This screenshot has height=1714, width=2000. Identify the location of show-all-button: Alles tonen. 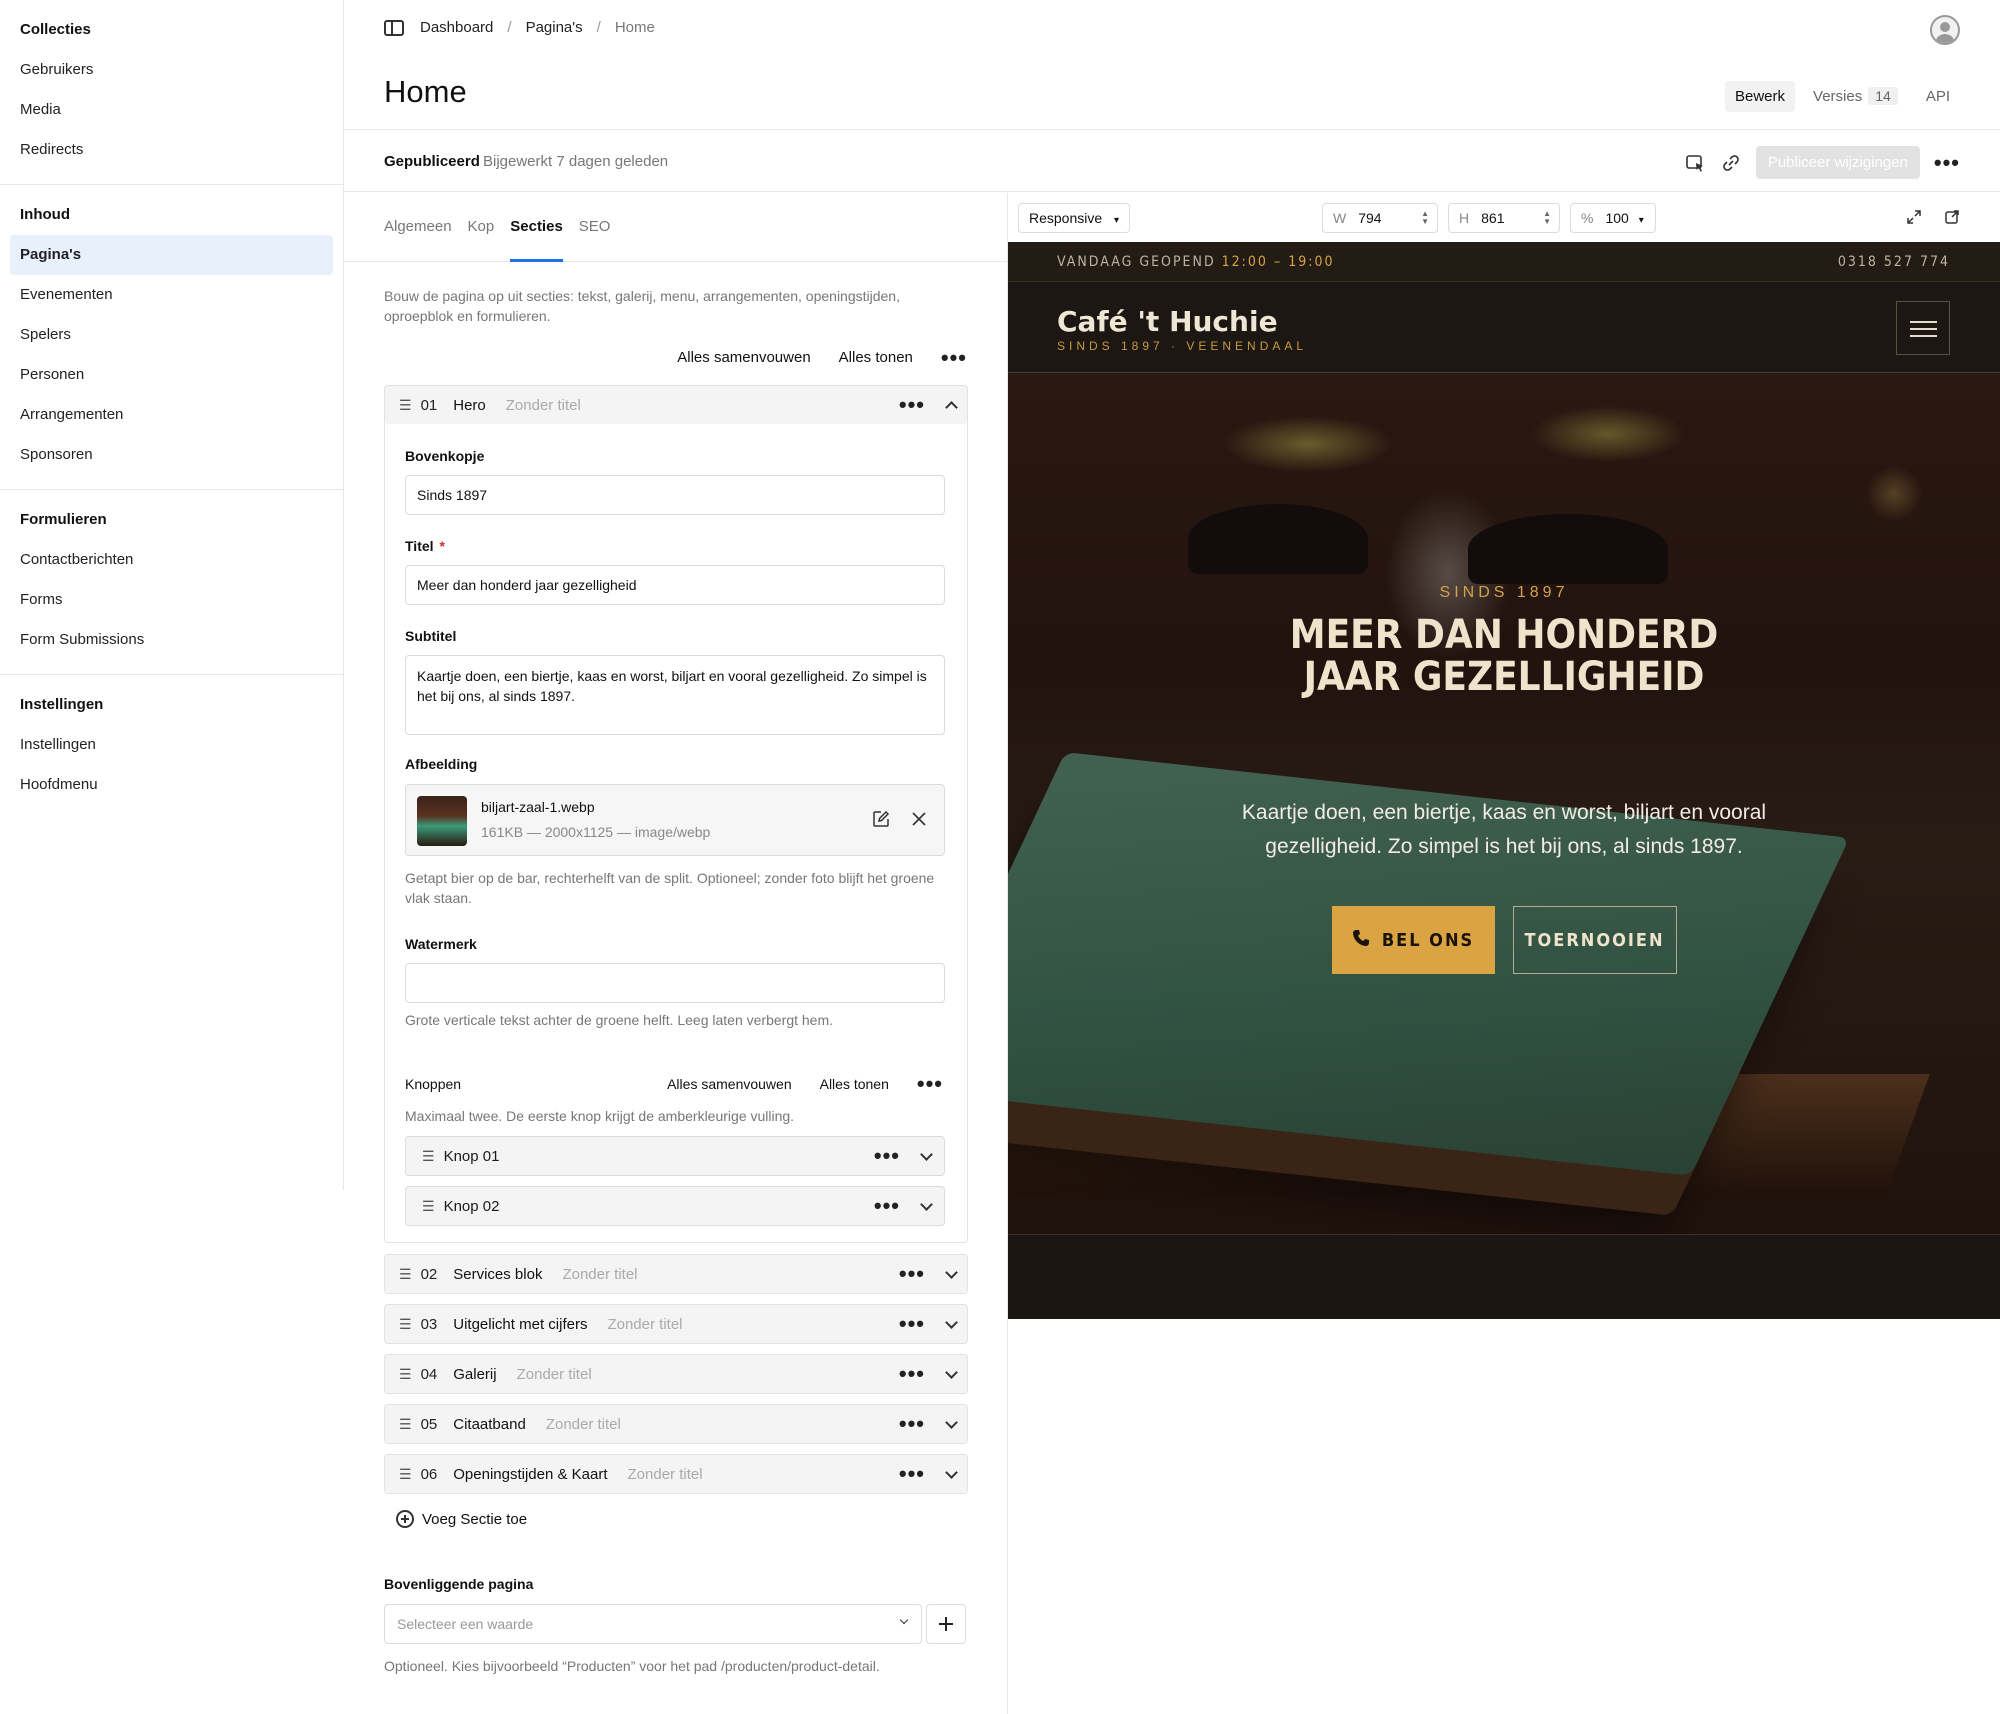
(876, 357).